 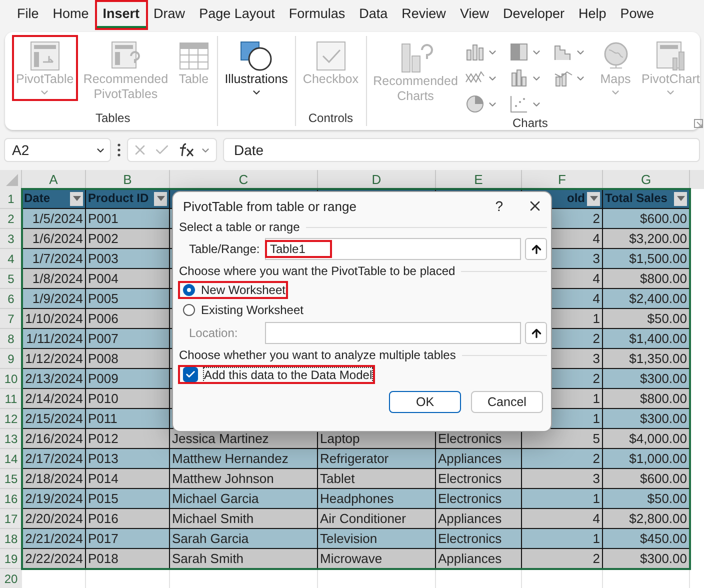 What do you see at coordinates (646, 259) in the screenshot?
I see `table-cell: $1,500.00` at bounding box center [646, 259].